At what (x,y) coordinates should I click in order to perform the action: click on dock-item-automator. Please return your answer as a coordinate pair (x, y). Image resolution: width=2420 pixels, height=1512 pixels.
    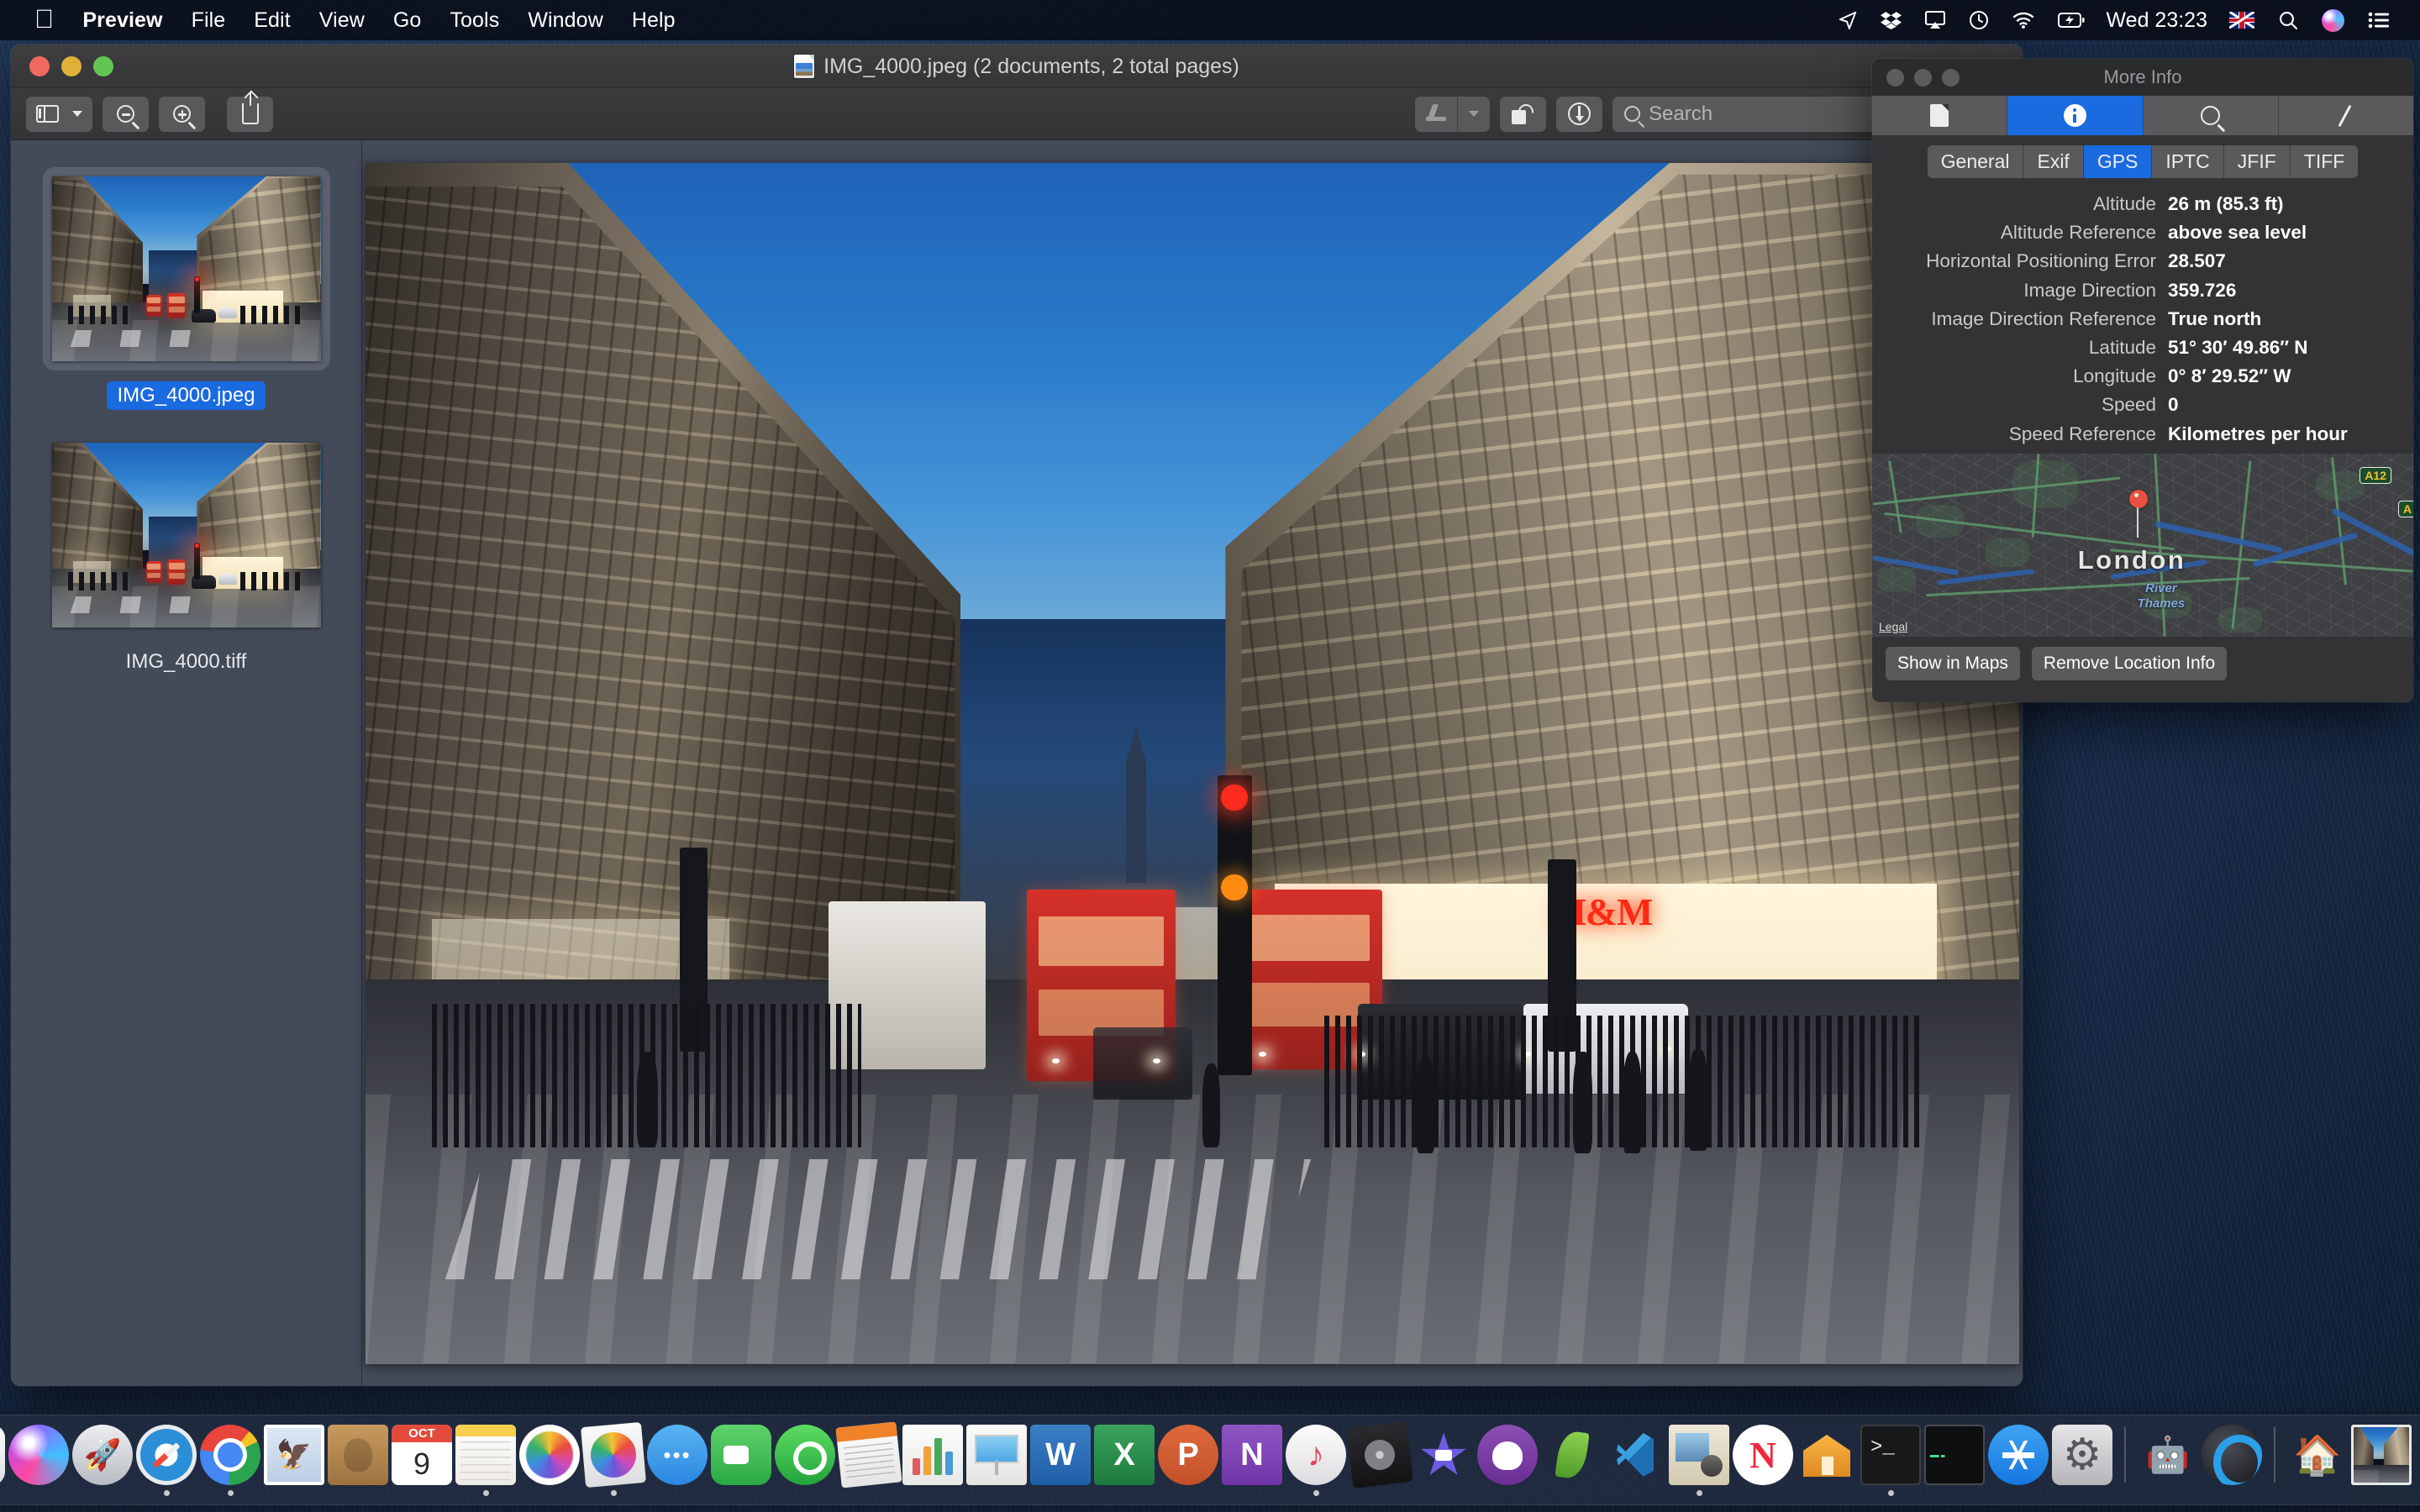
    Looking at the image, I should click on (2168, 1455).